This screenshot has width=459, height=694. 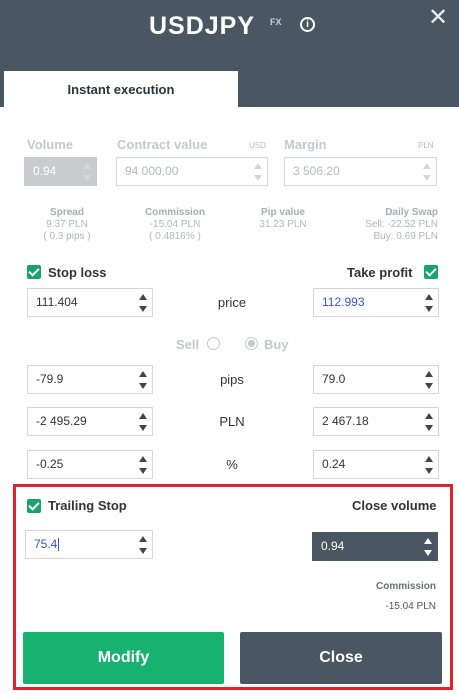 What do you see at coordinates (360, 171) in the screenshot?
I see `margin-field: 3 506.20` at bounding box center [360, 171].